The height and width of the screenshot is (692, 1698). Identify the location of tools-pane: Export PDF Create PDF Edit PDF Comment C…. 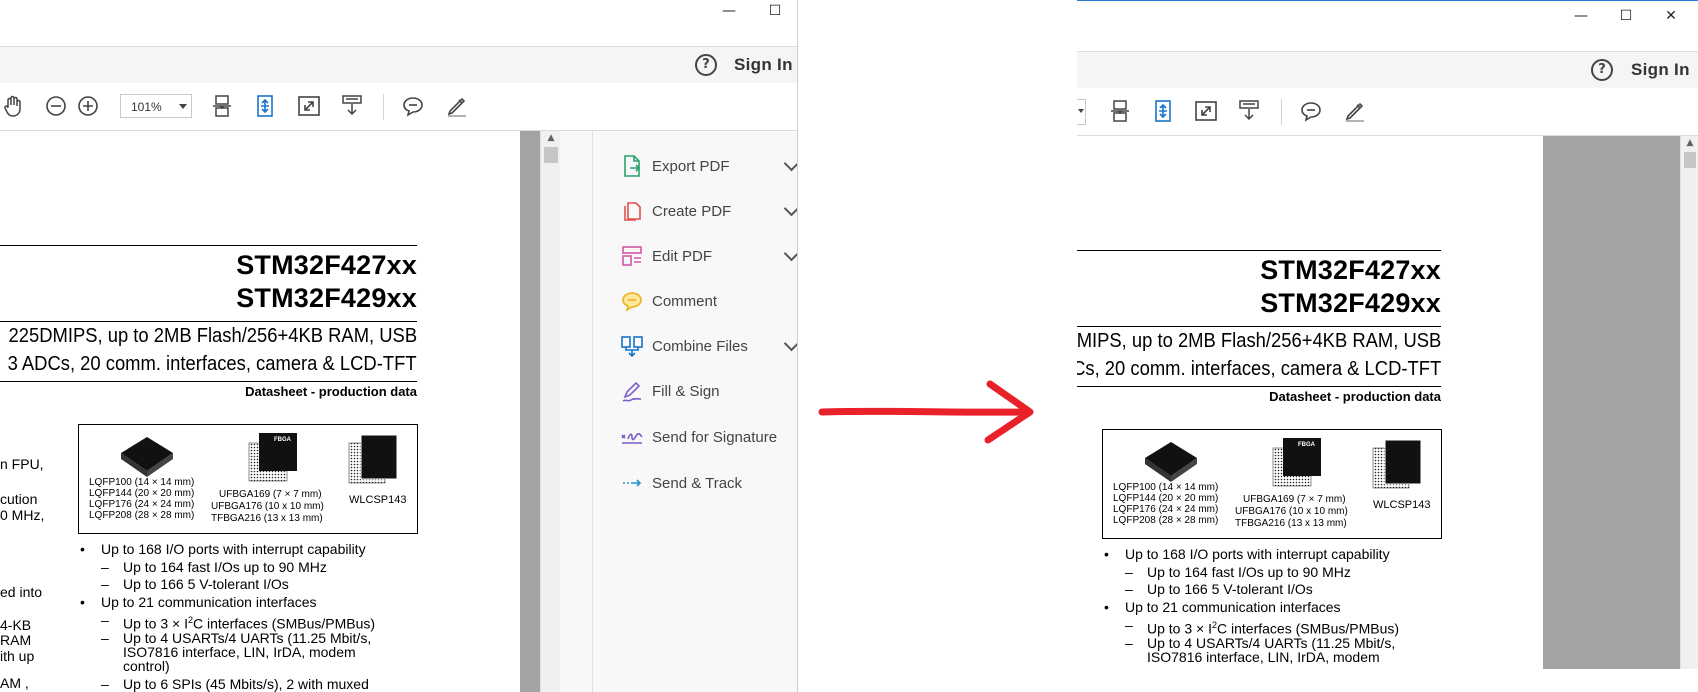
(694, 411).